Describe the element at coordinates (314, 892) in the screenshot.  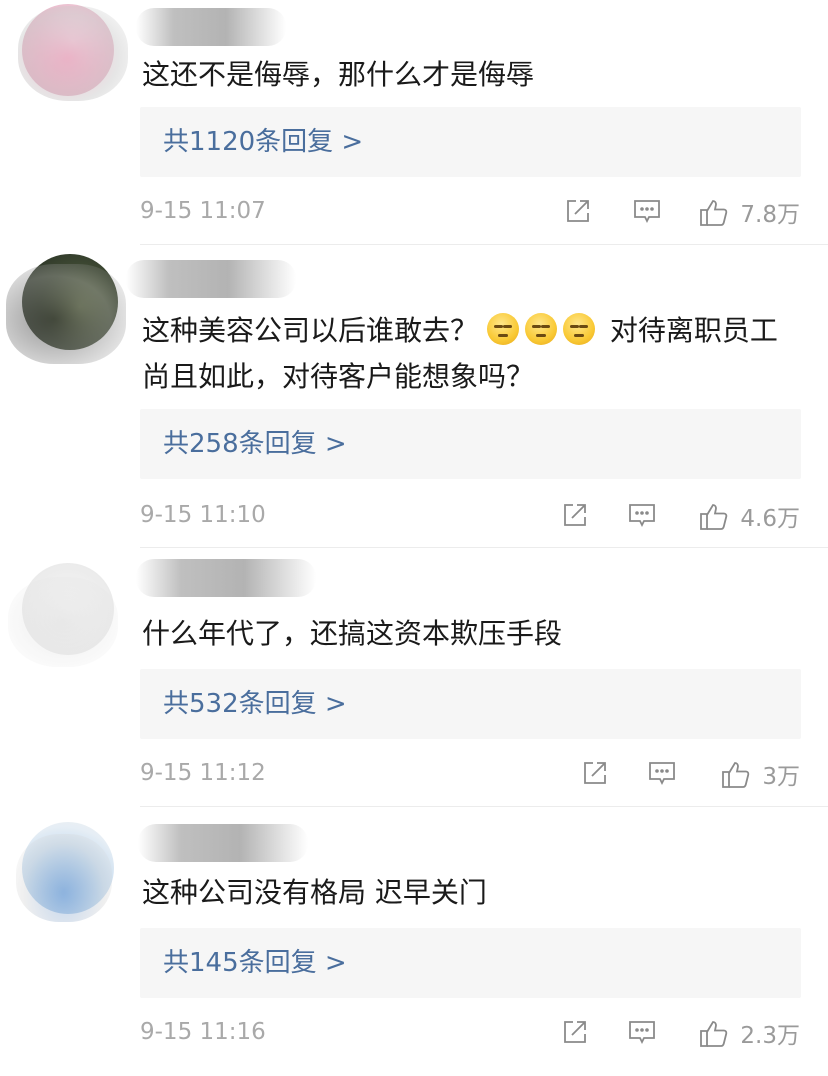
I see `comment-text: 这种公司没有格局 迟早关门` at that location.